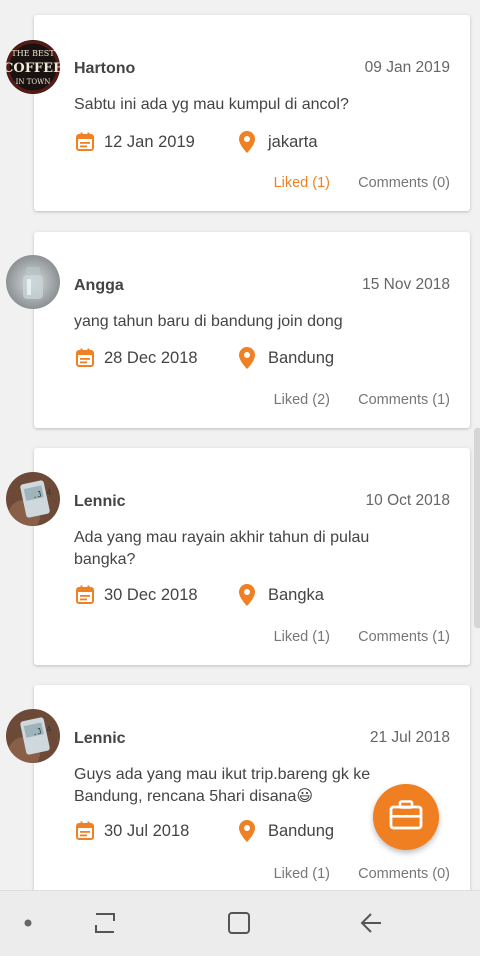 This screenshot has width=480, height=956. I want to click on post-message: yang tahun baru di bandung join dong, so click(208, 321).